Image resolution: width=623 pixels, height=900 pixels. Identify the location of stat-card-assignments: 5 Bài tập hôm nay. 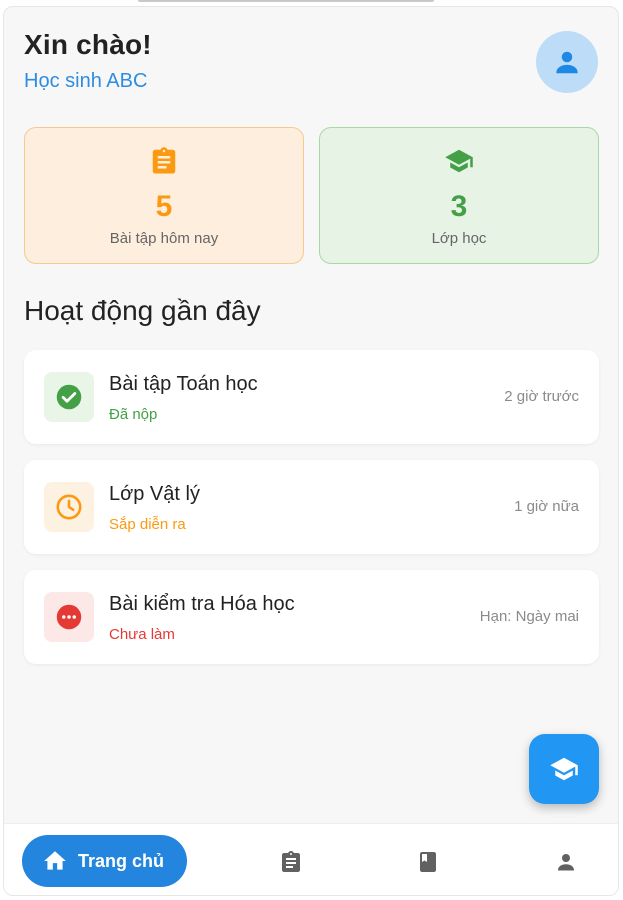
(164, 195).